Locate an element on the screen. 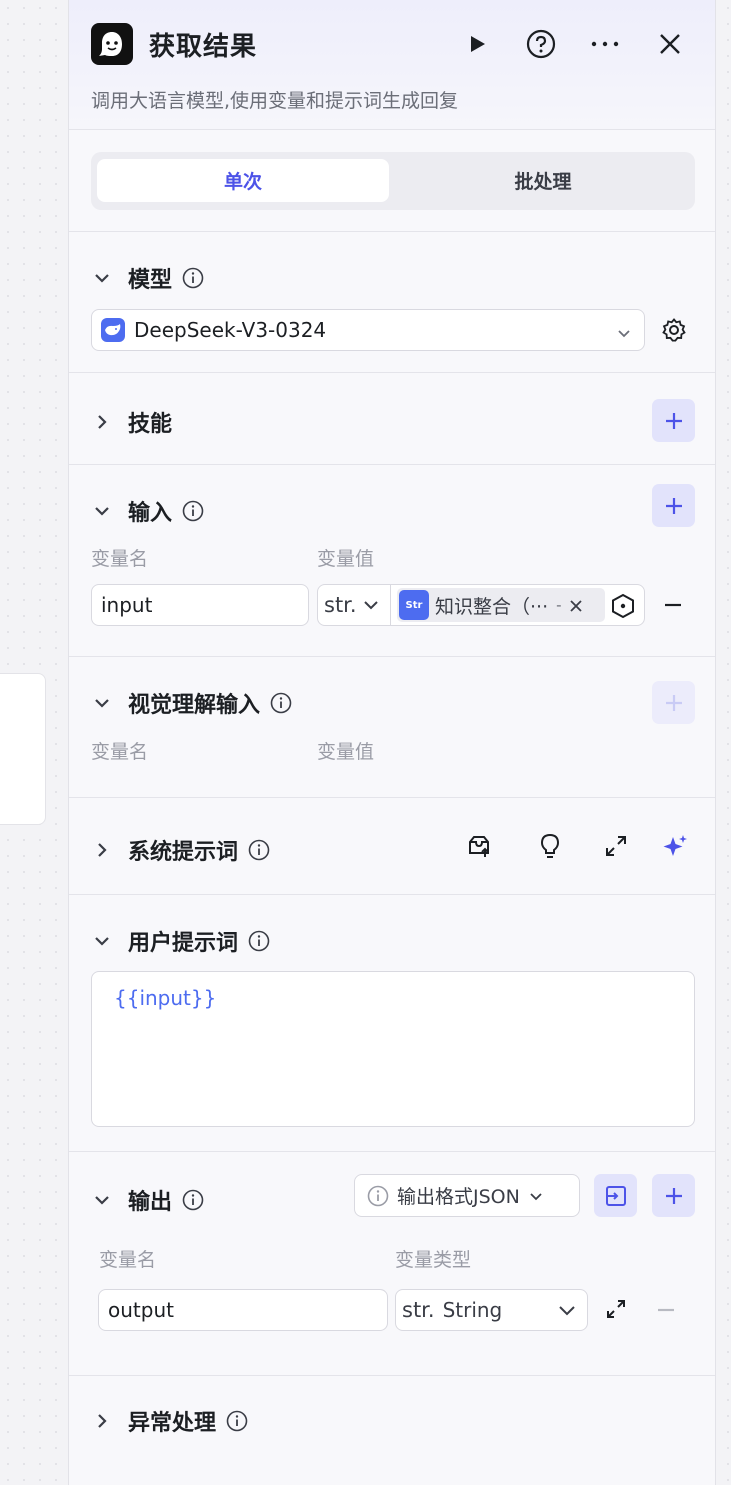 The width and height of the screenshot is (731, 1485). type-select: str. is located at coordinates (354, 605).